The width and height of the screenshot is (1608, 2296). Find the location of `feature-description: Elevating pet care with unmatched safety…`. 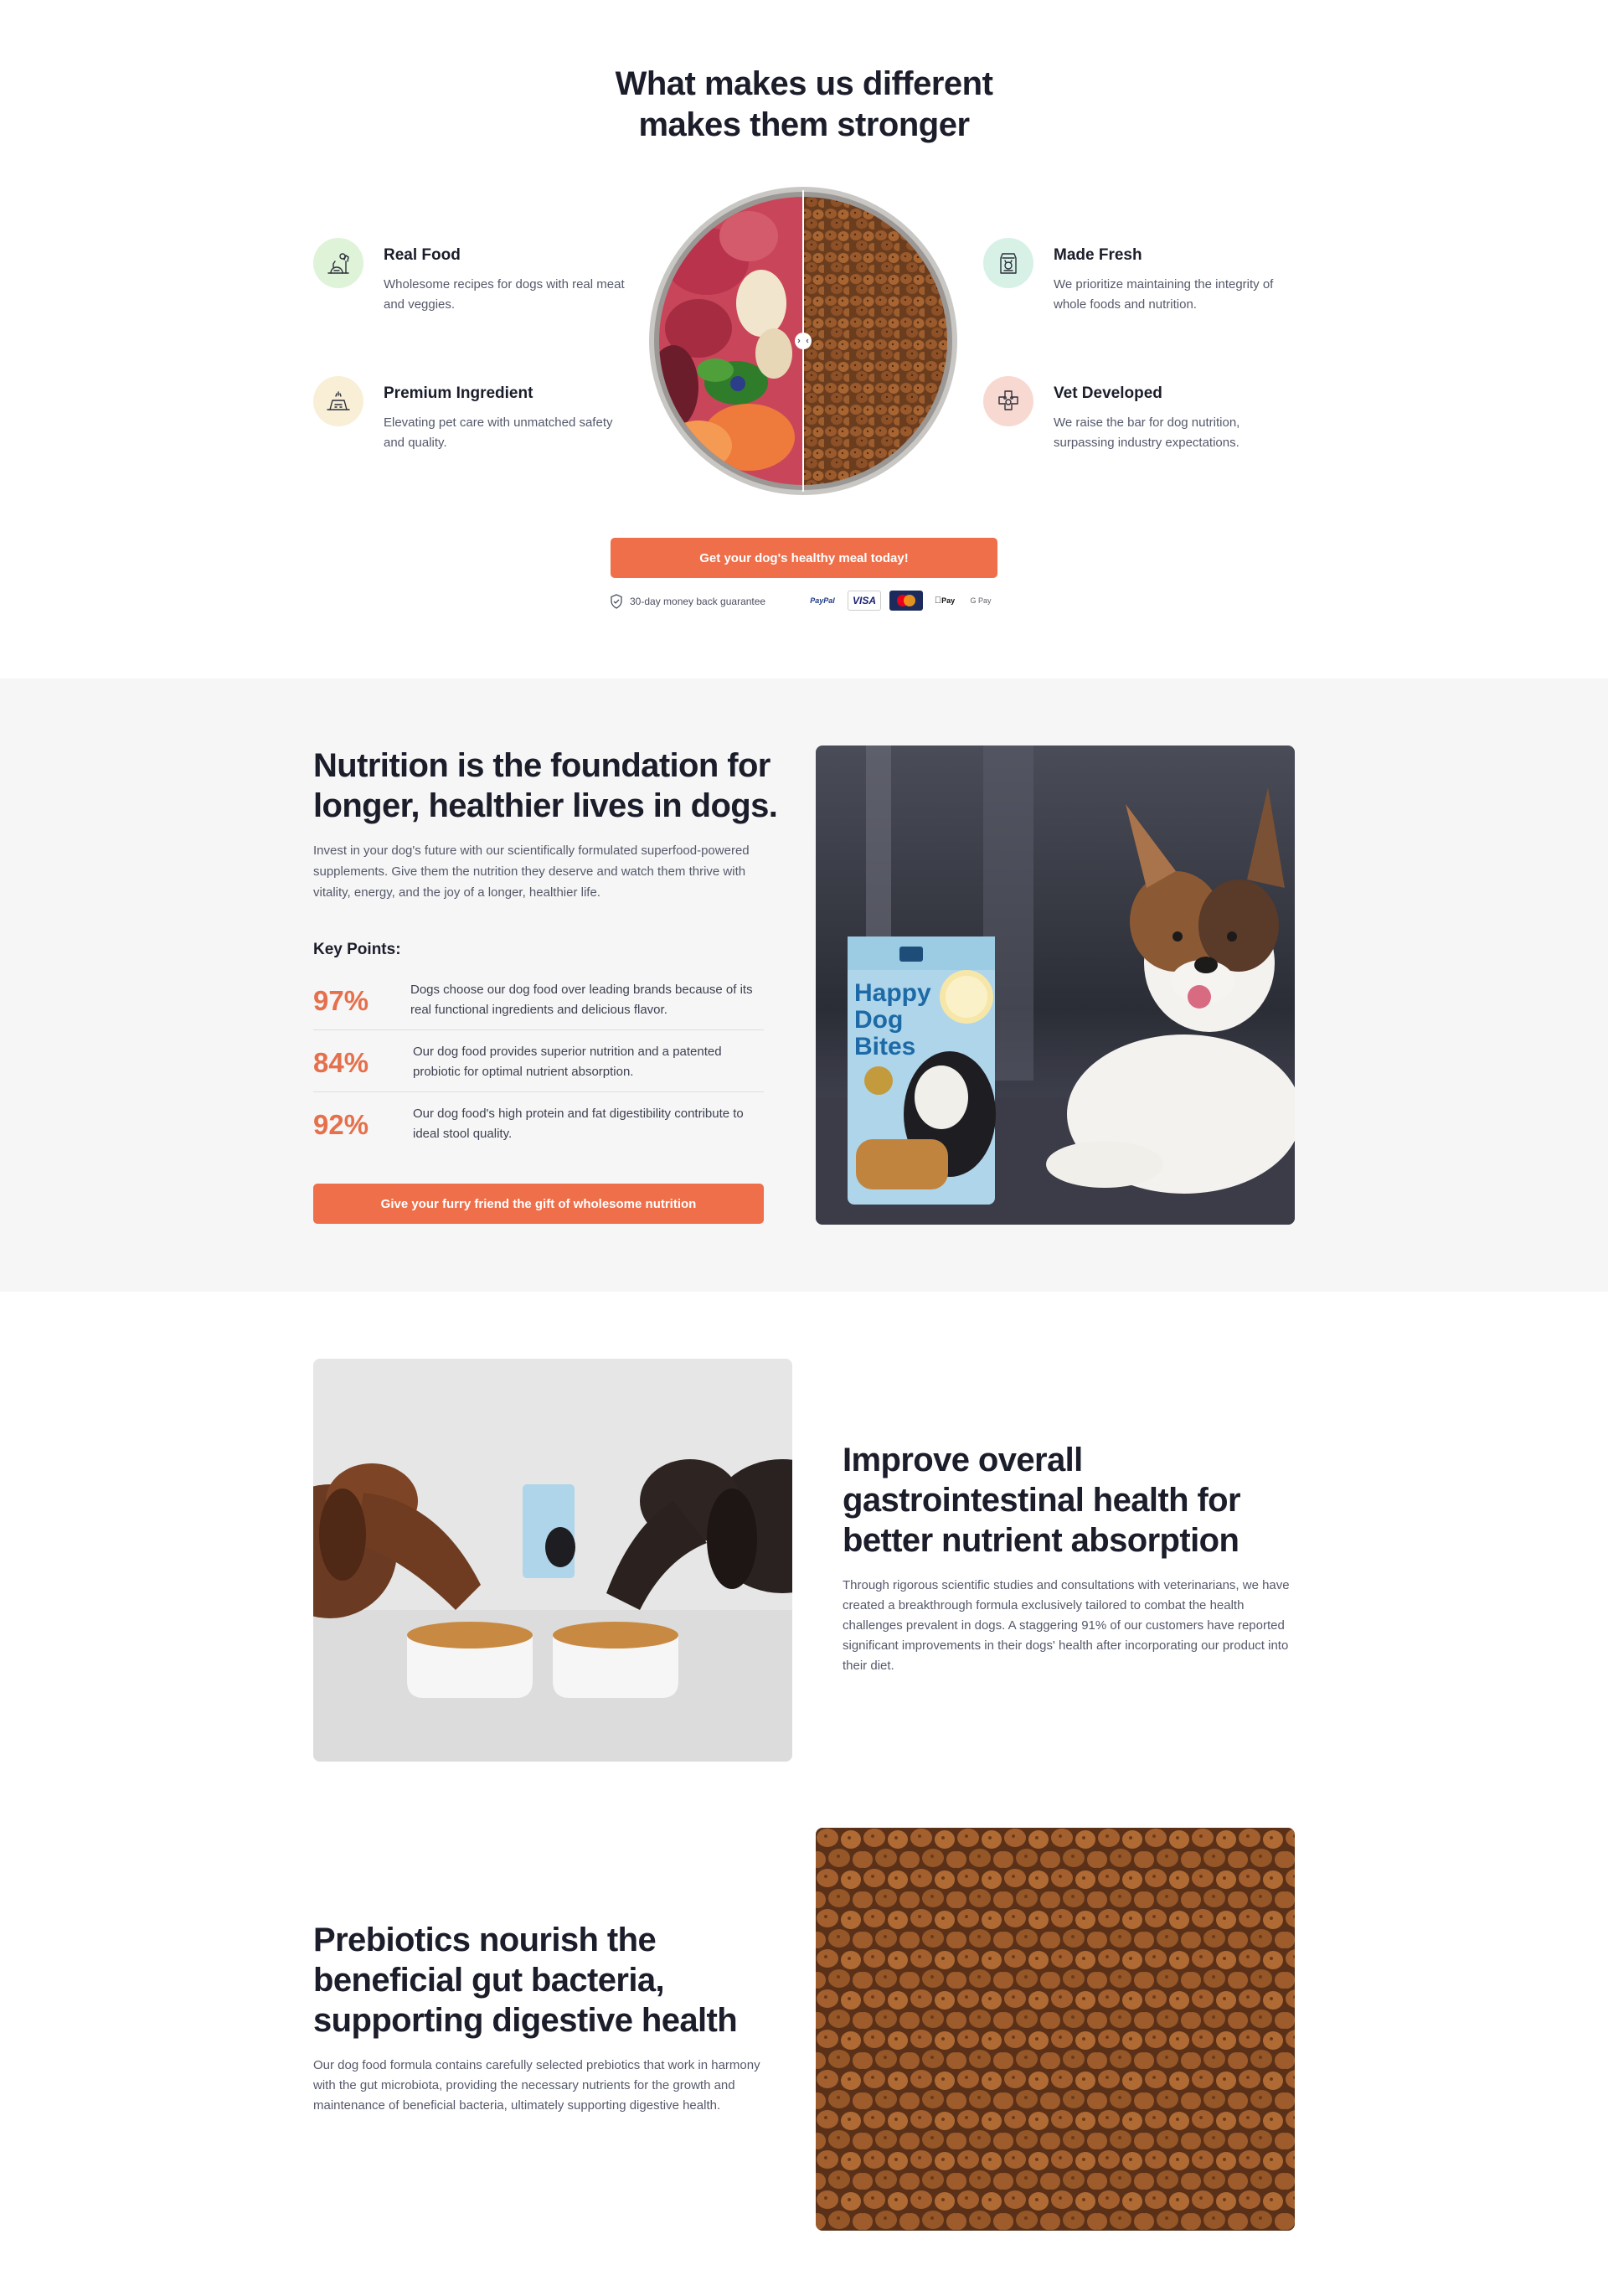

feature-description: Elevating pet care with unmatched safety… is located at coordinates (498, 432).